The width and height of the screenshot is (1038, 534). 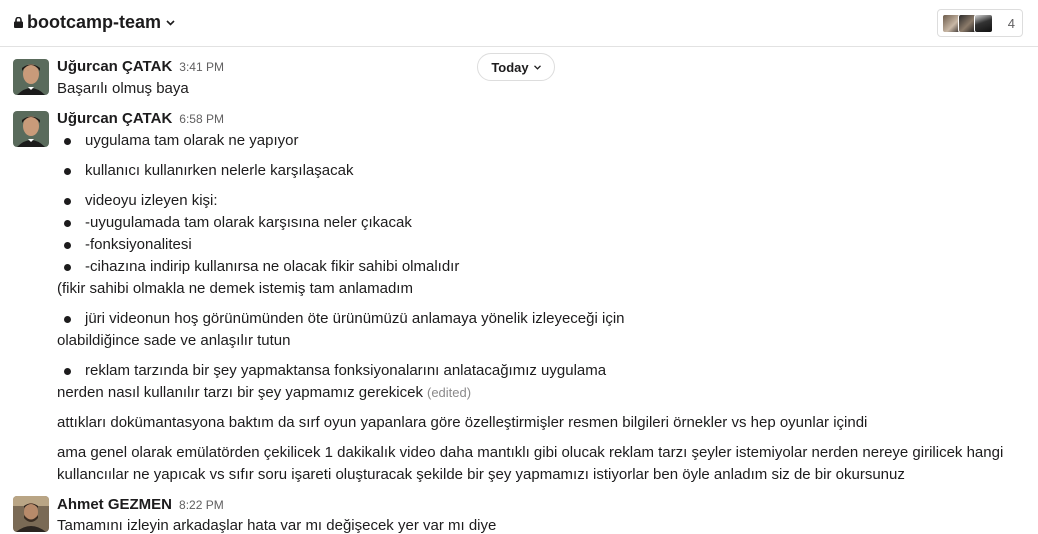 What do you see at coordinates (519, 23) in the screenshot?
I see `channel-header: bootcamp-team 4` at bounding box center [519, 23].